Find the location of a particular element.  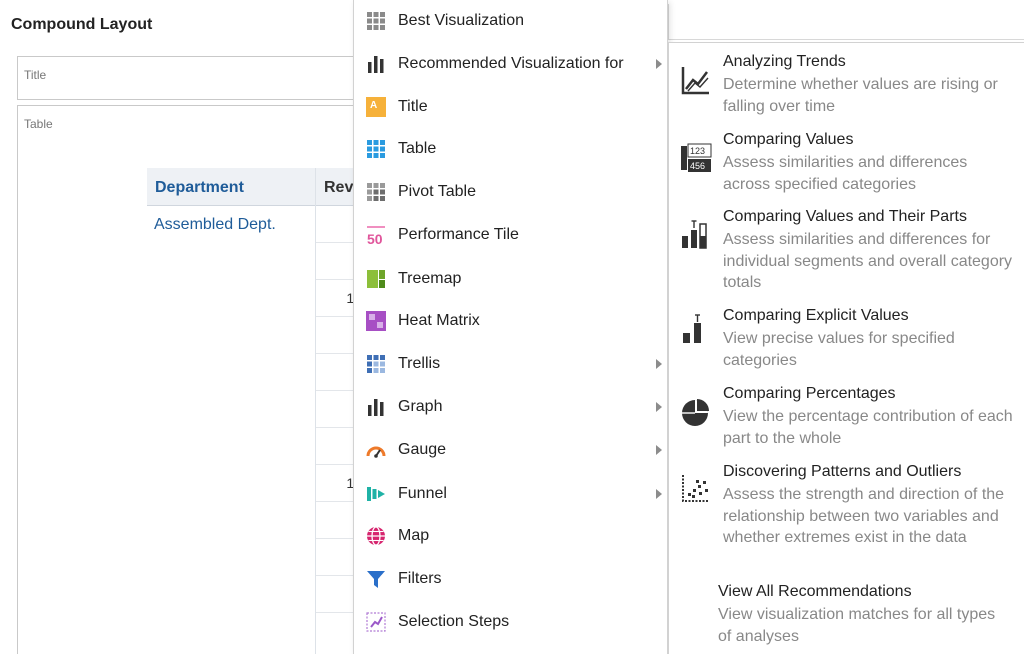

svg-text: 50 is located at coordinates (375, 238).